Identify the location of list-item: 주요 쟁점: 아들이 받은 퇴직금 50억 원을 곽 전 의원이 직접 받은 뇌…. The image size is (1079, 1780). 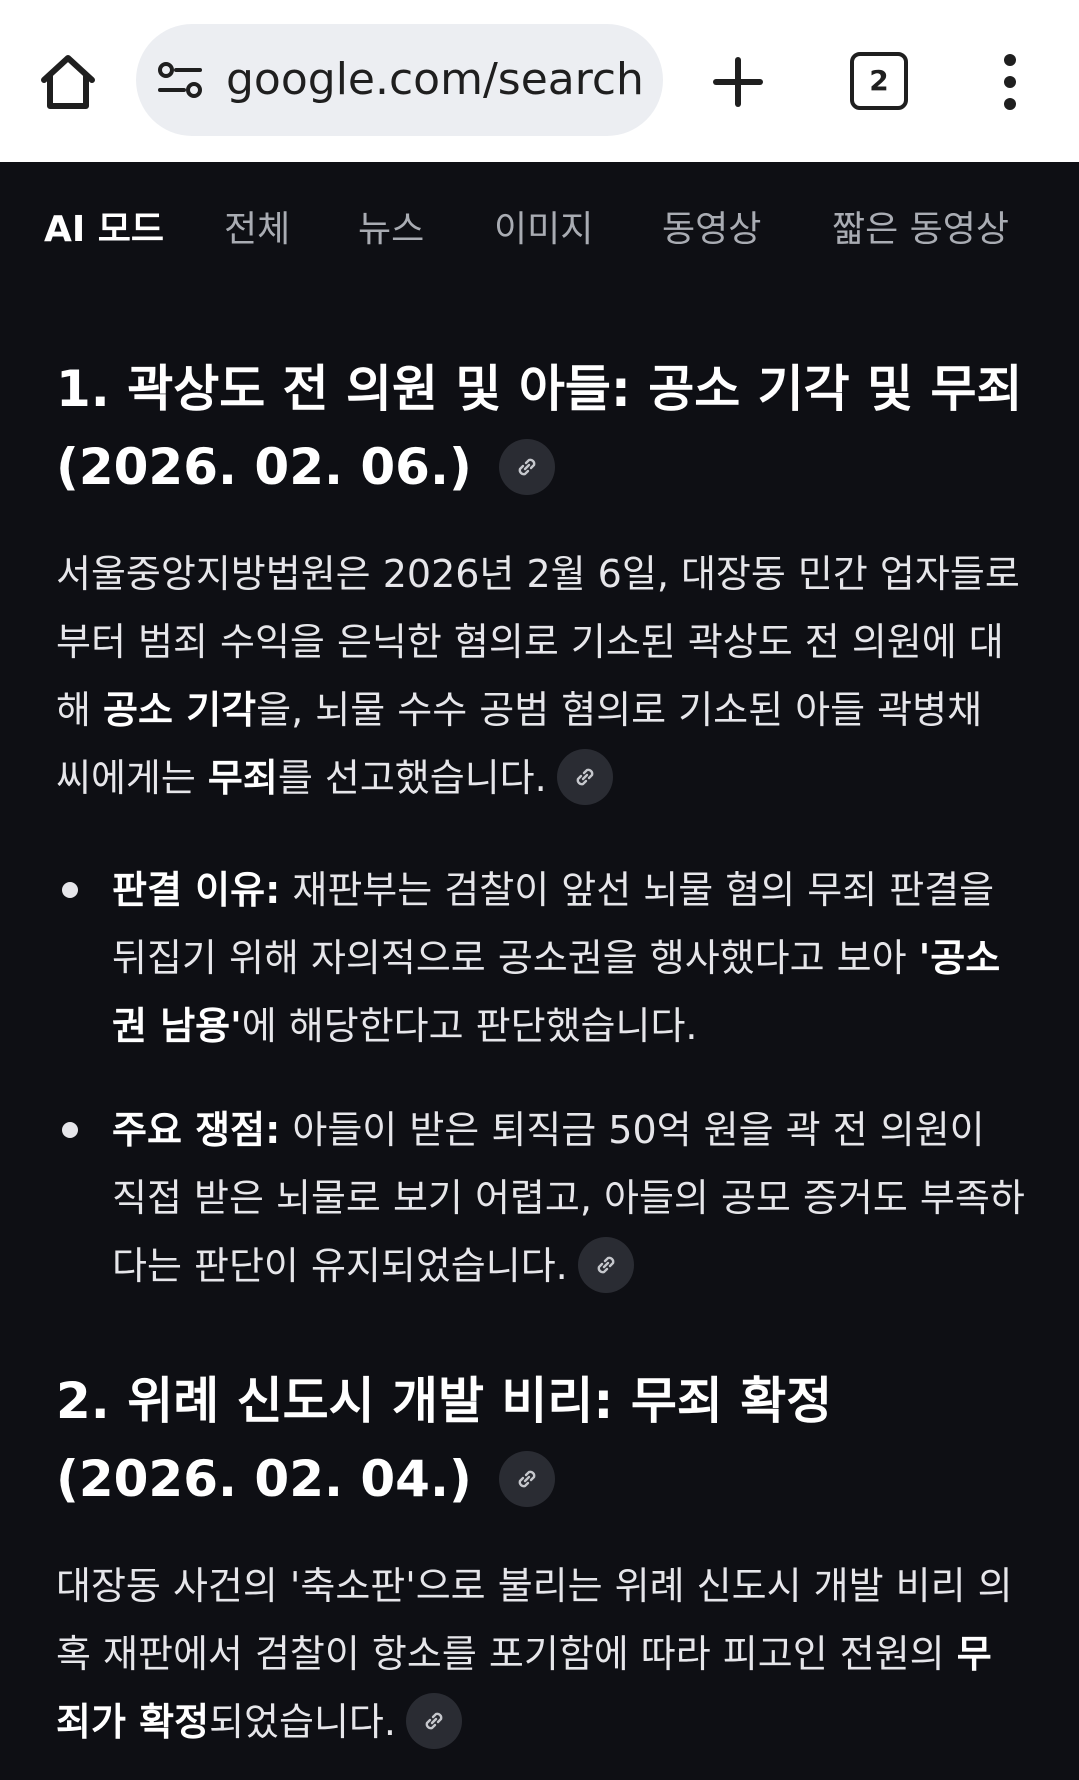
(541, 1198).